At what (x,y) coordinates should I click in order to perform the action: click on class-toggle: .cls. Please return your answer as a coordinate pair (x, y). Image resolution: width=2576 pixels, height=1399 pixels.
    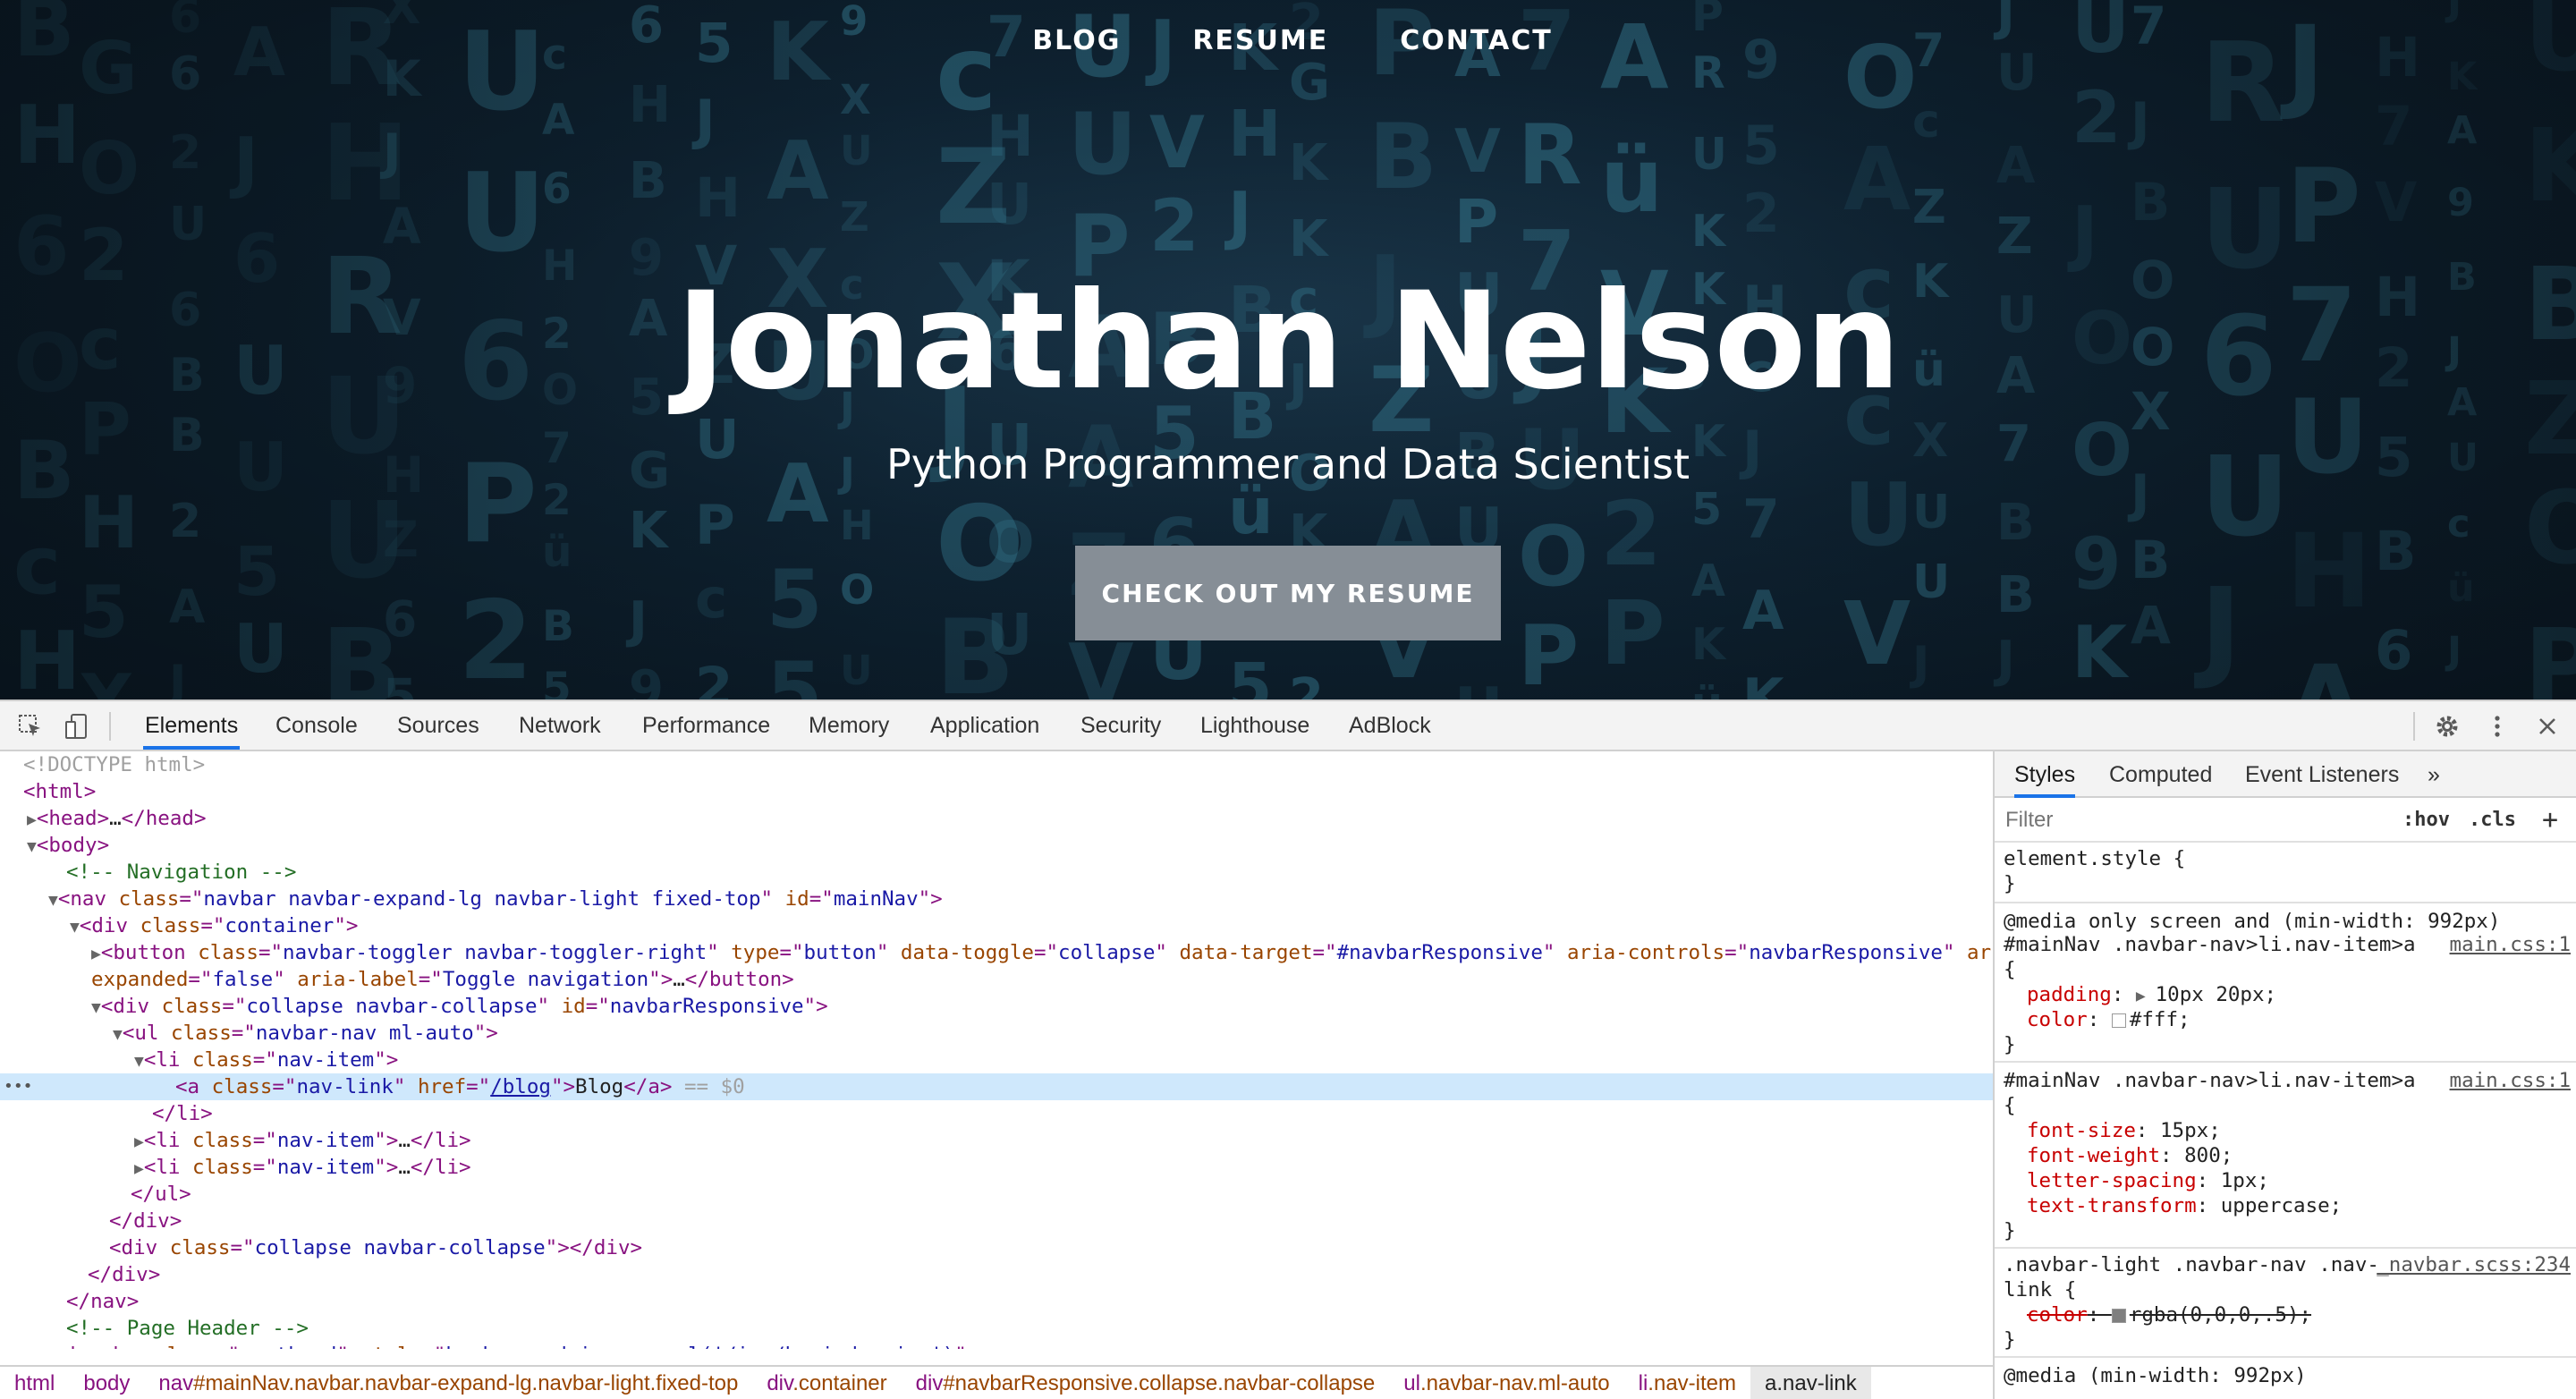
    Looking at the image, I should click on (2492, 820).